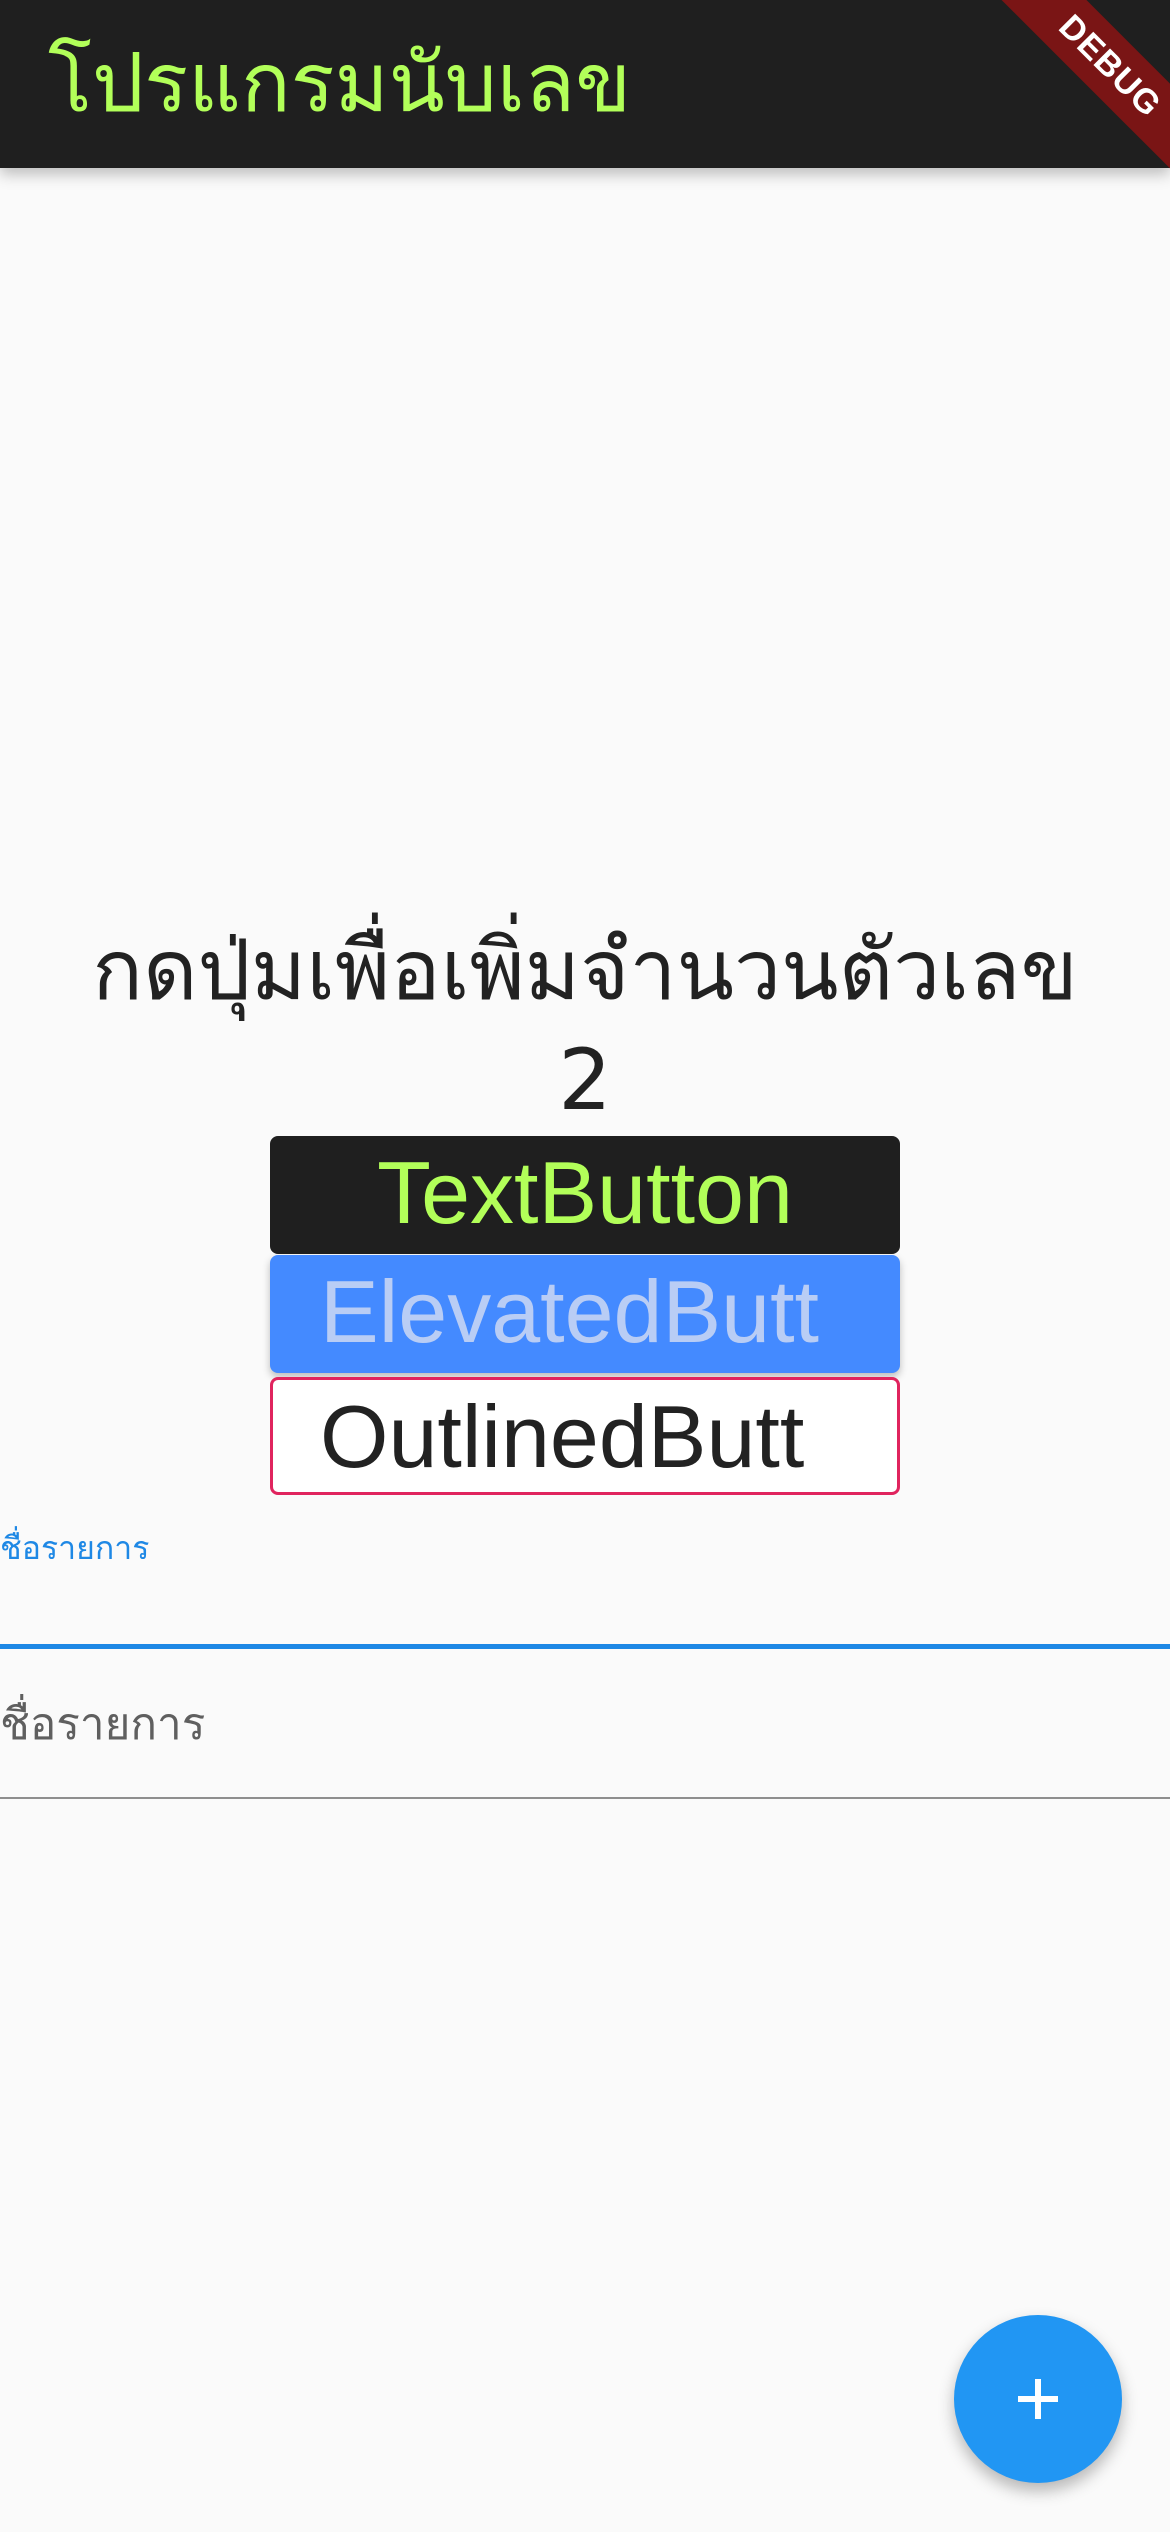 This screenshot has height=2532, width=1170. I want to click on elevated-button: ElevatedButt, so click(585, 1314).